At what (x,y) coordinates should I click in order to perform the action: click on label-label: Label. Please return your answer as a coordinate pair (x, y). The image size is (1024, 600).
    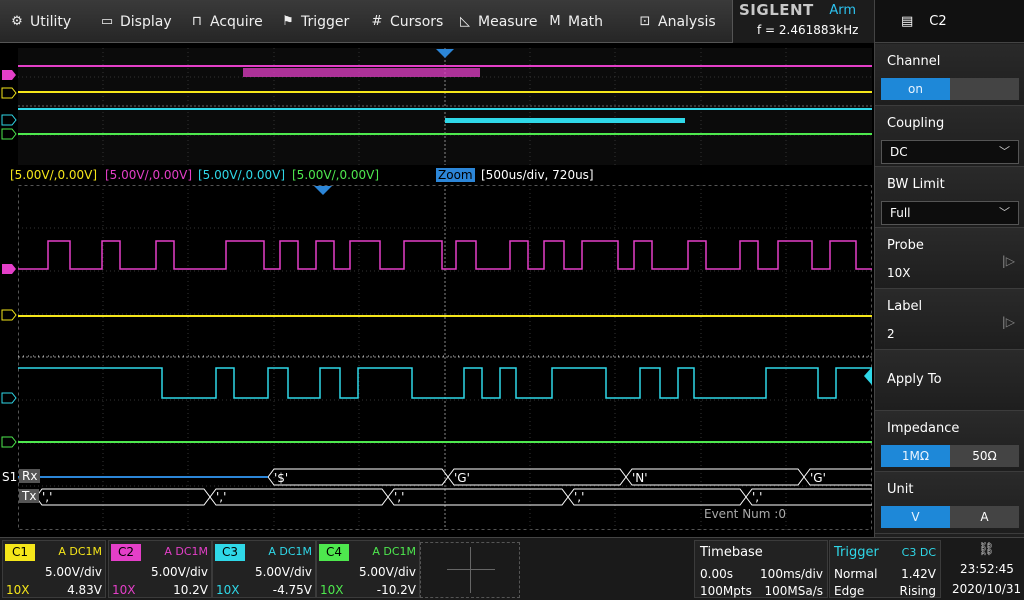
    Looking at the image, I should click on (905, 306).